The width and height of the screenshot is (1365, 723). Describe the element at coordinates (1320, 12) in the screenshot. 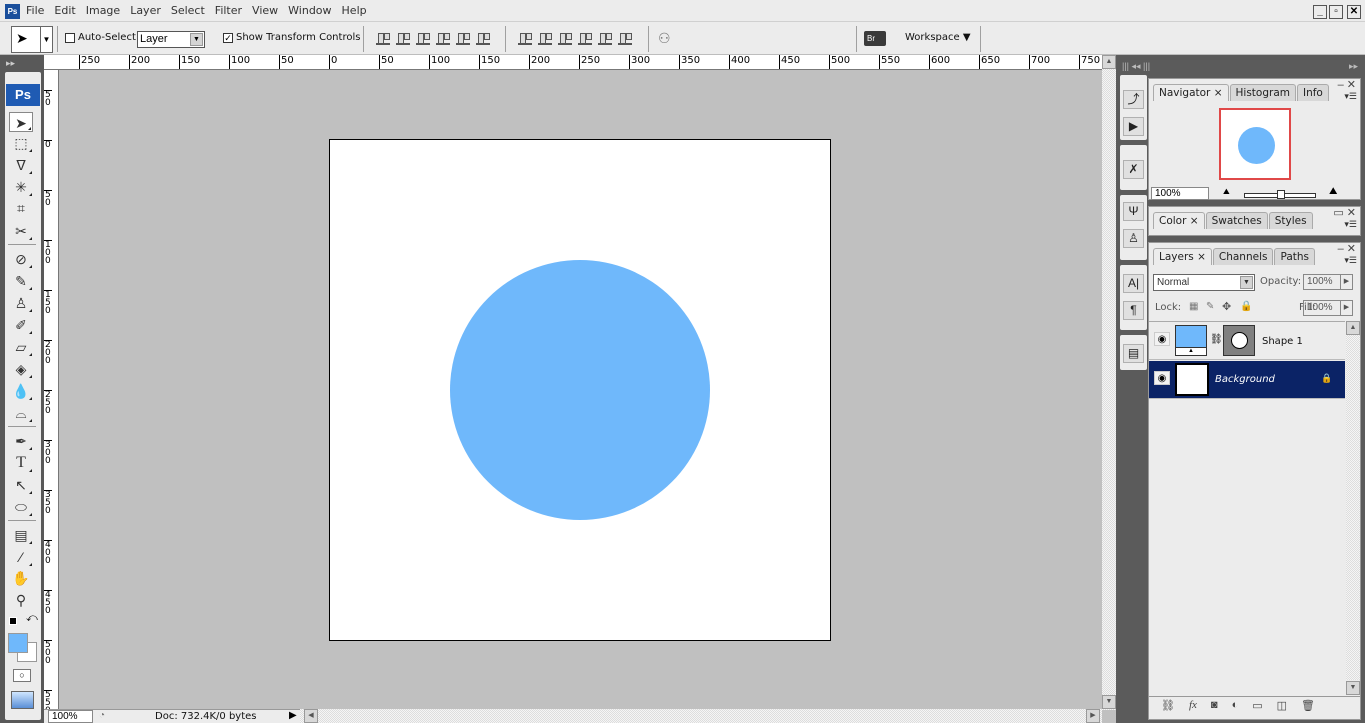

I see `minimize-button: _` at that location.